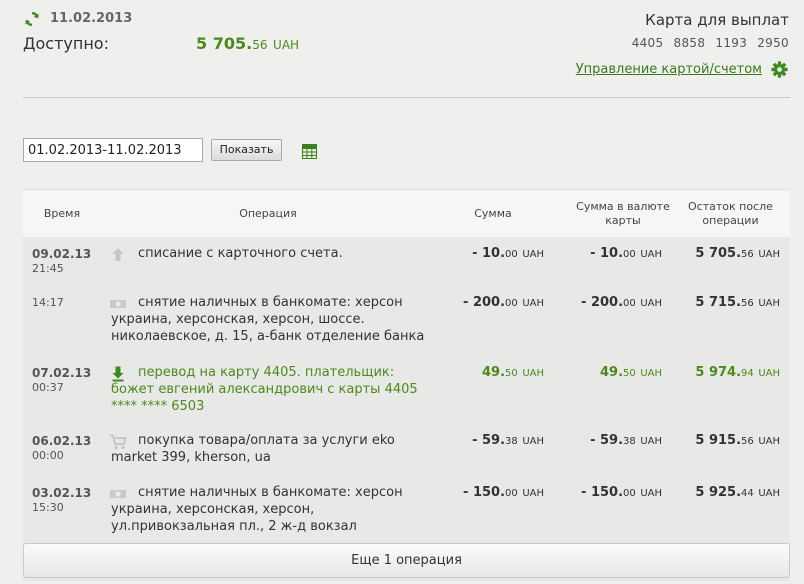 This screenshot has height=584, width=804. I want to click on row-time: 21:45, so click(48, 268).